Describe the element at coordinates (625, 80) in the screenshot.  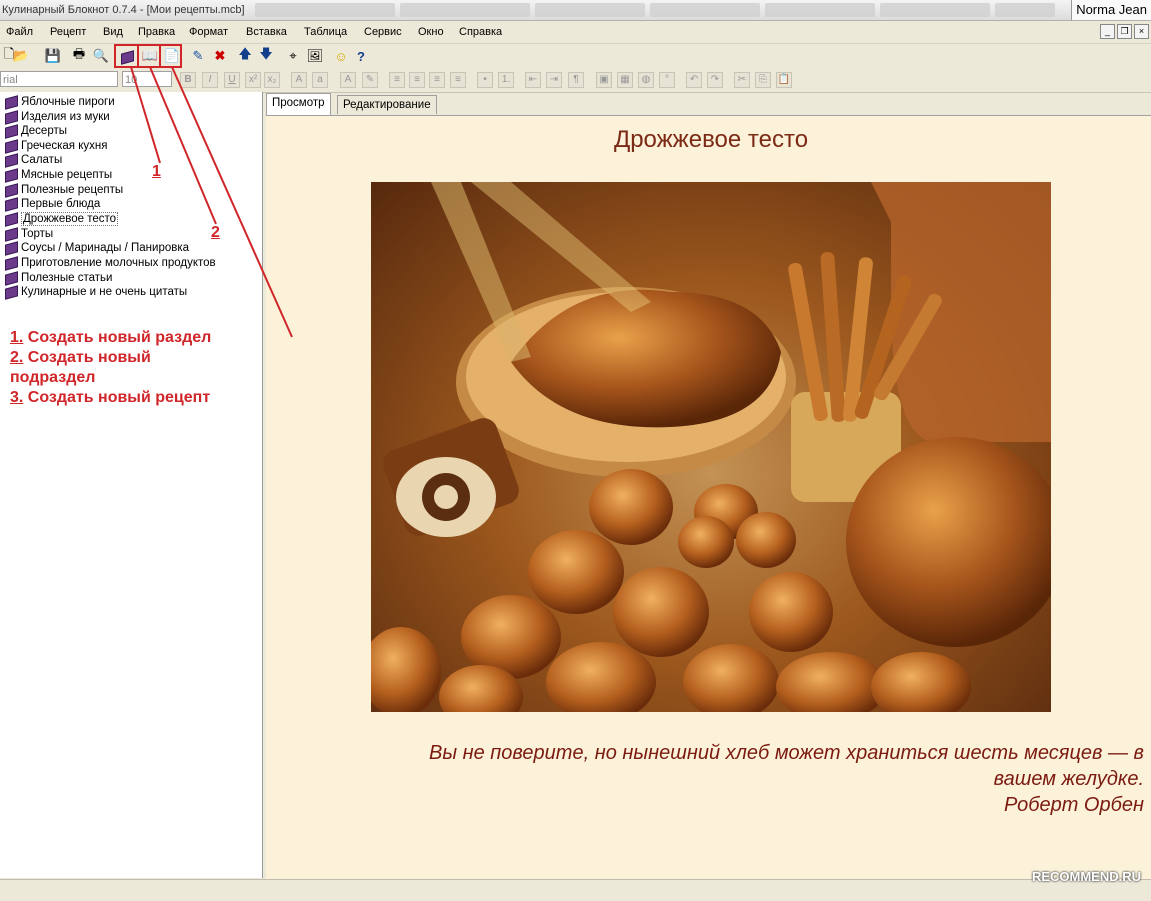
I see `insert-table-icon: ▦` at that location.